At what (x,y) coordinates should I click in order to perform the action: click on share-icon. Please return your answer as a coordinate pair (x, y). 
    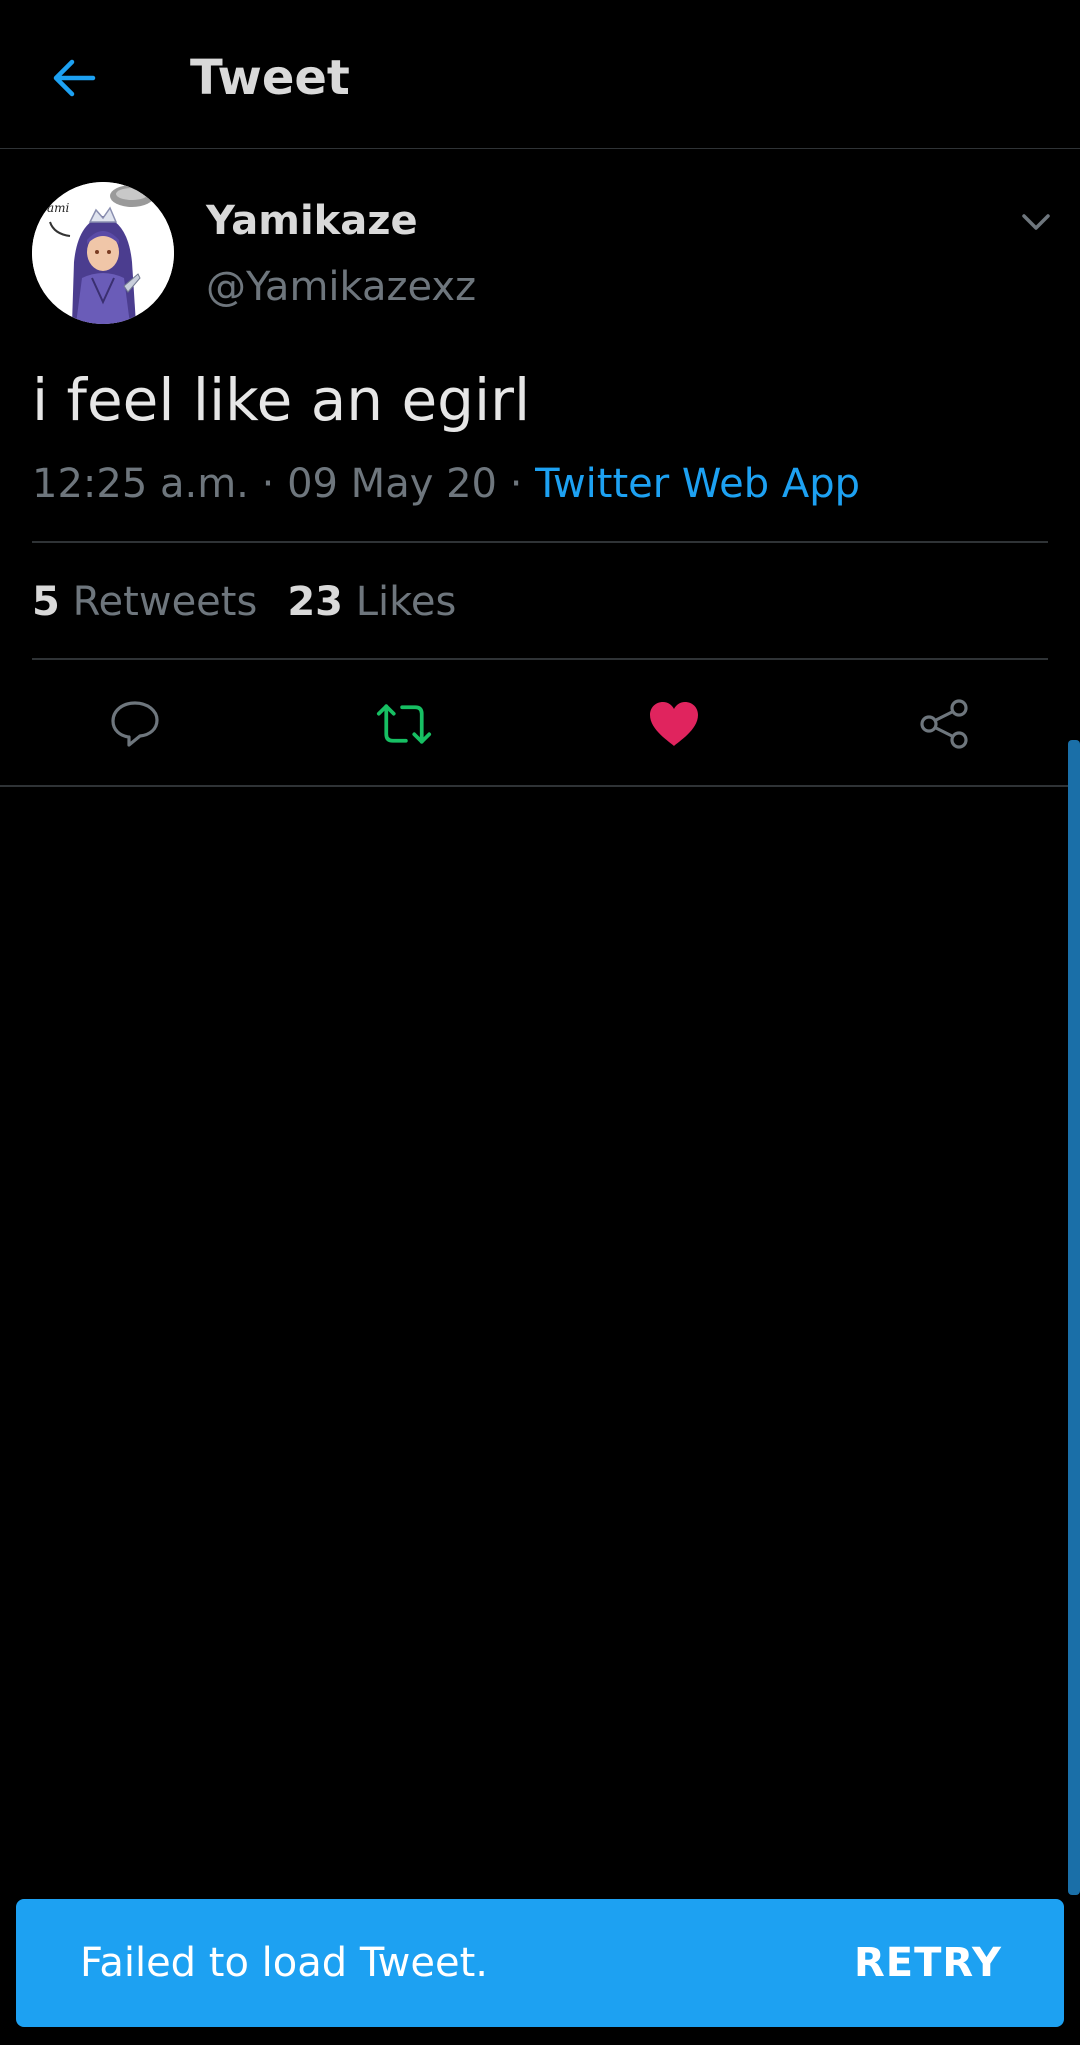
    Looking at the image, I should click on (944, 724).